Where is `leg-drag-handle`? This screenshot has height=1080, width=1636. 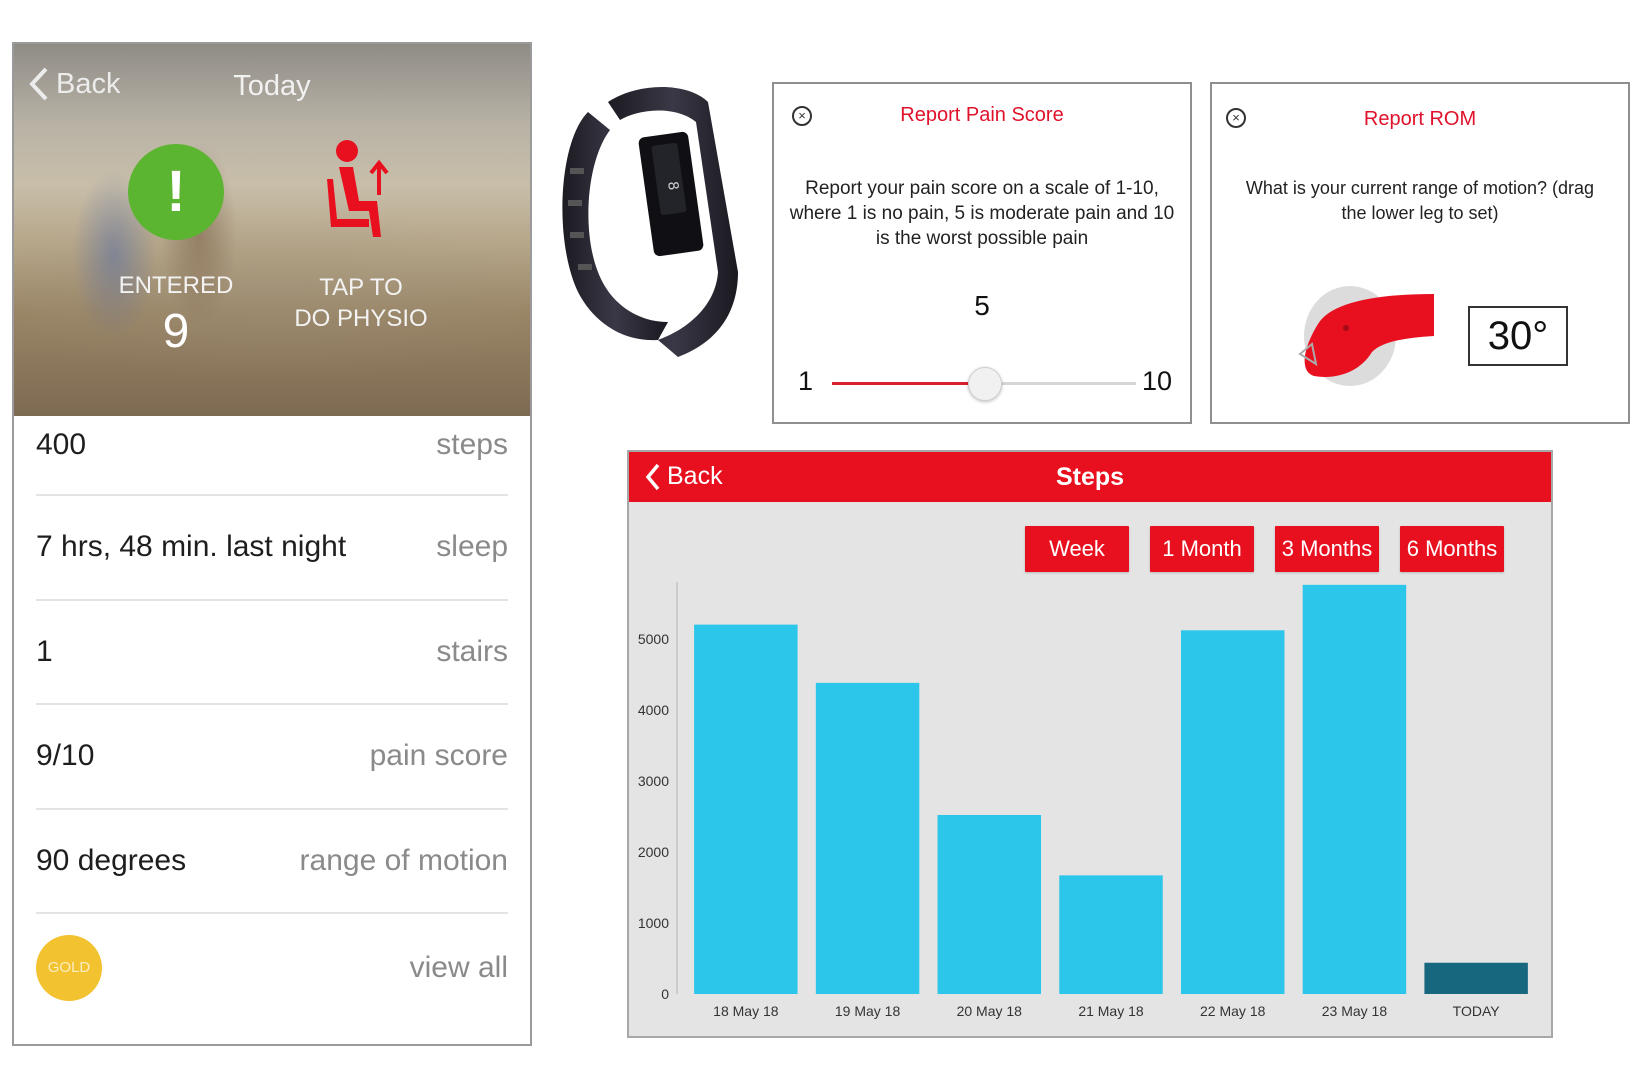
leg-drag-handle is located at coordinates (1365, 339).